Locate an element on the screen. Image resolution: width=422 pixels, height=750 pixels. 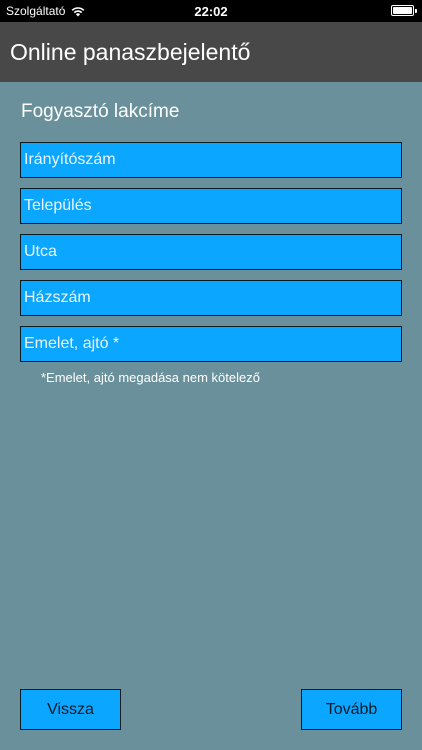
wifi-icon is located at coordinates (78, 11).